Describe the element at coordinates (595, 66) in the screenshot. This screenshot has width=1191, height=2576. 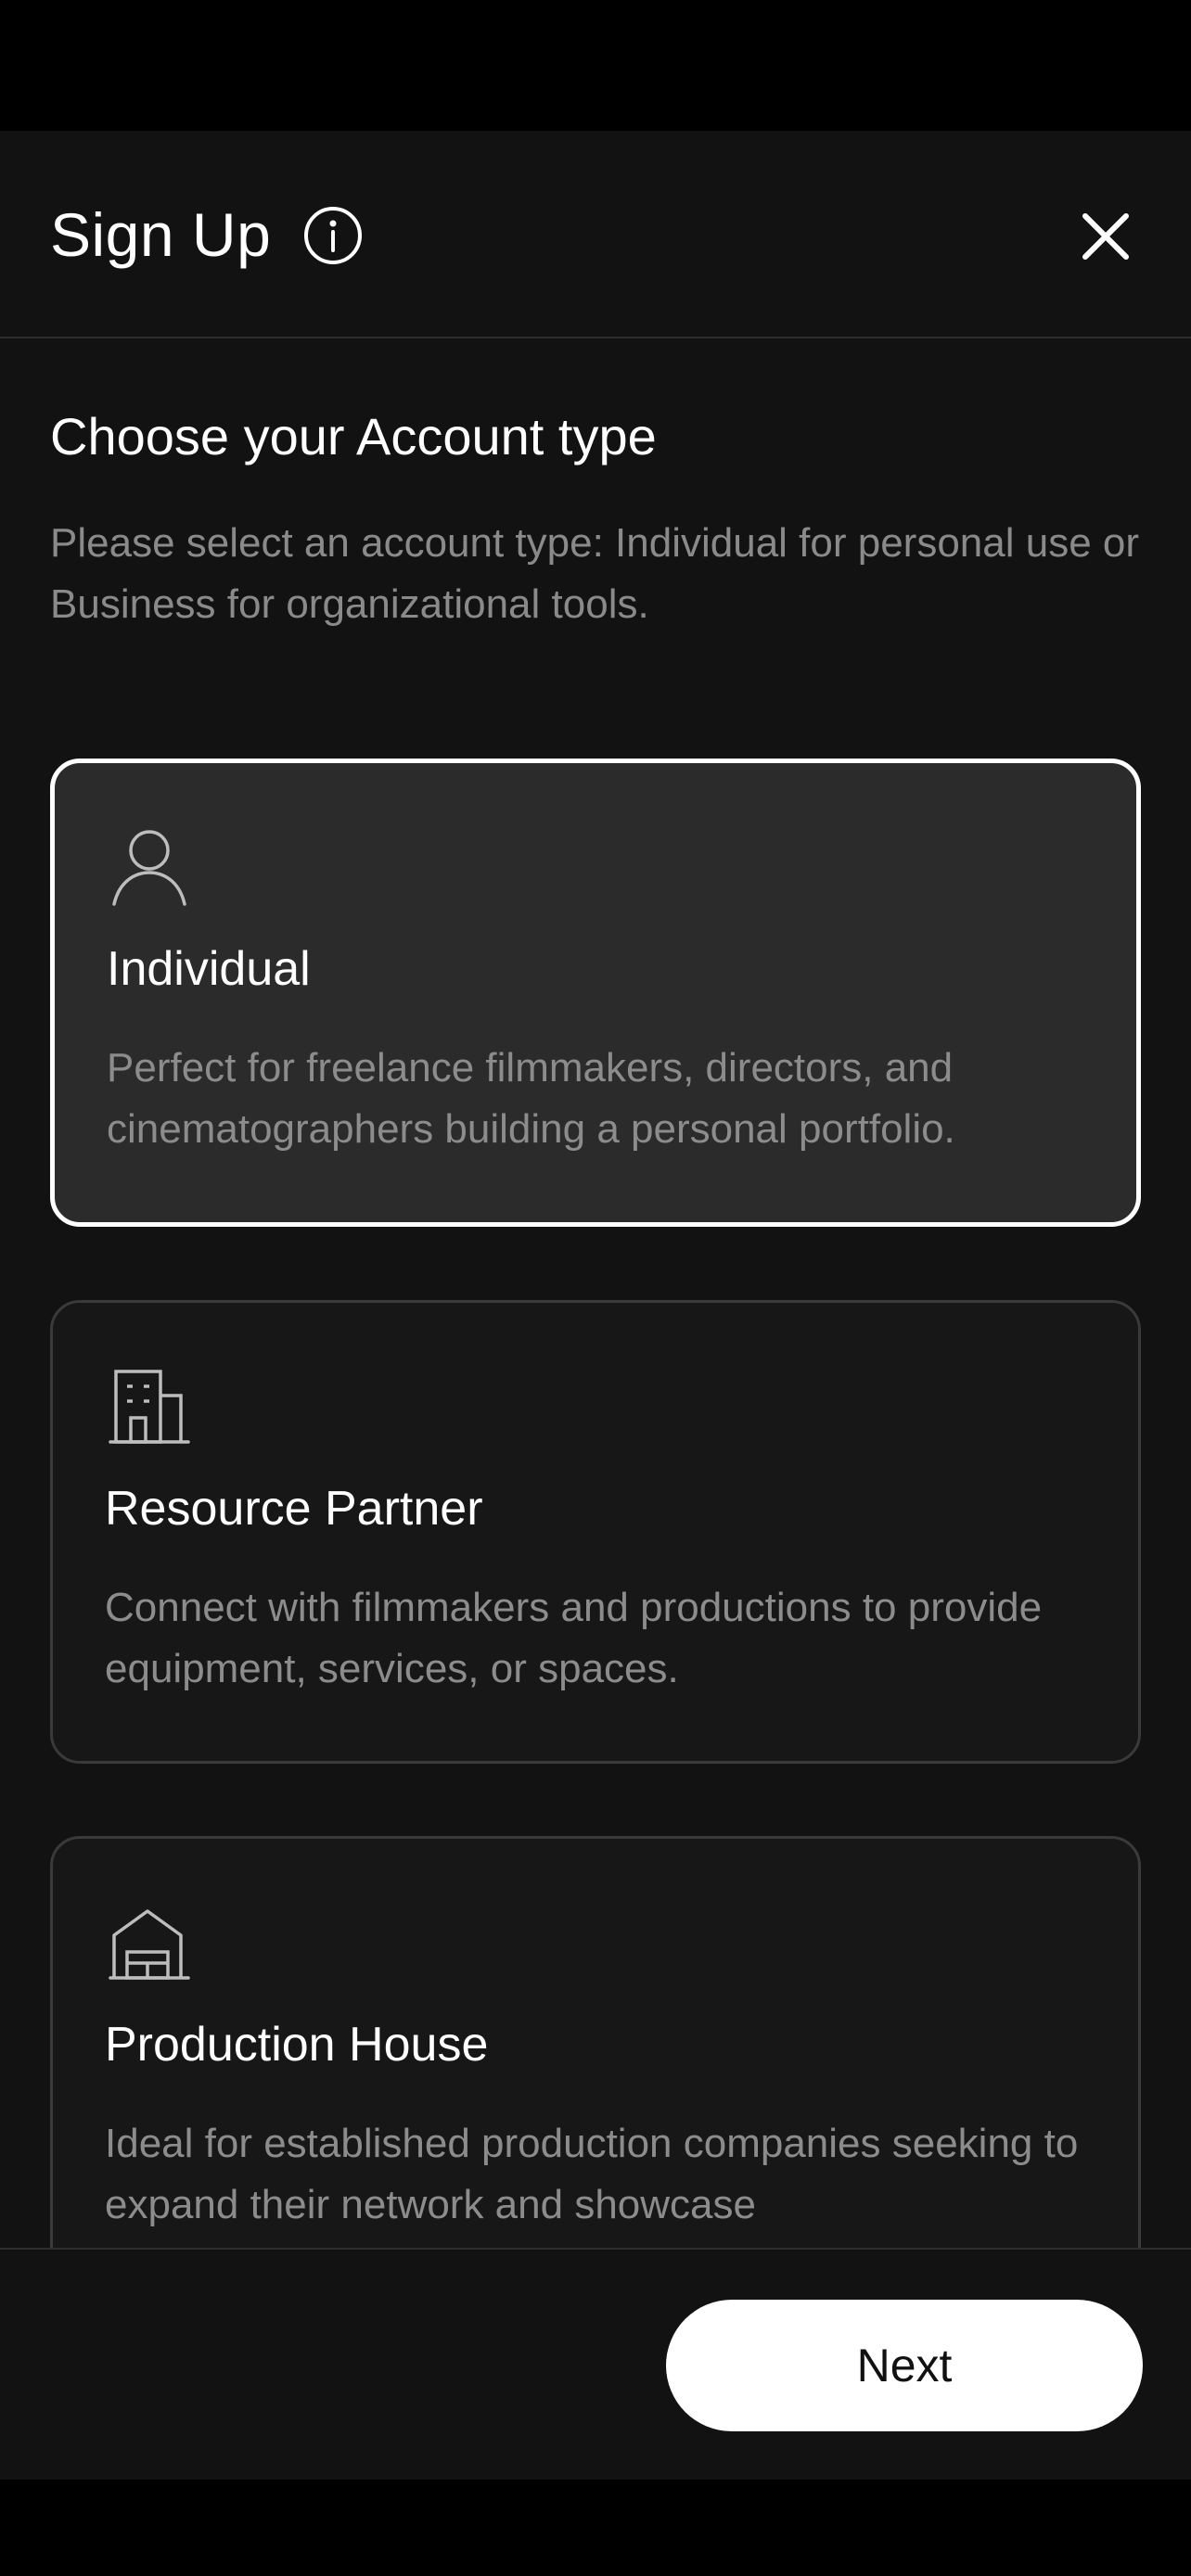
I see `status-bar` at that location.